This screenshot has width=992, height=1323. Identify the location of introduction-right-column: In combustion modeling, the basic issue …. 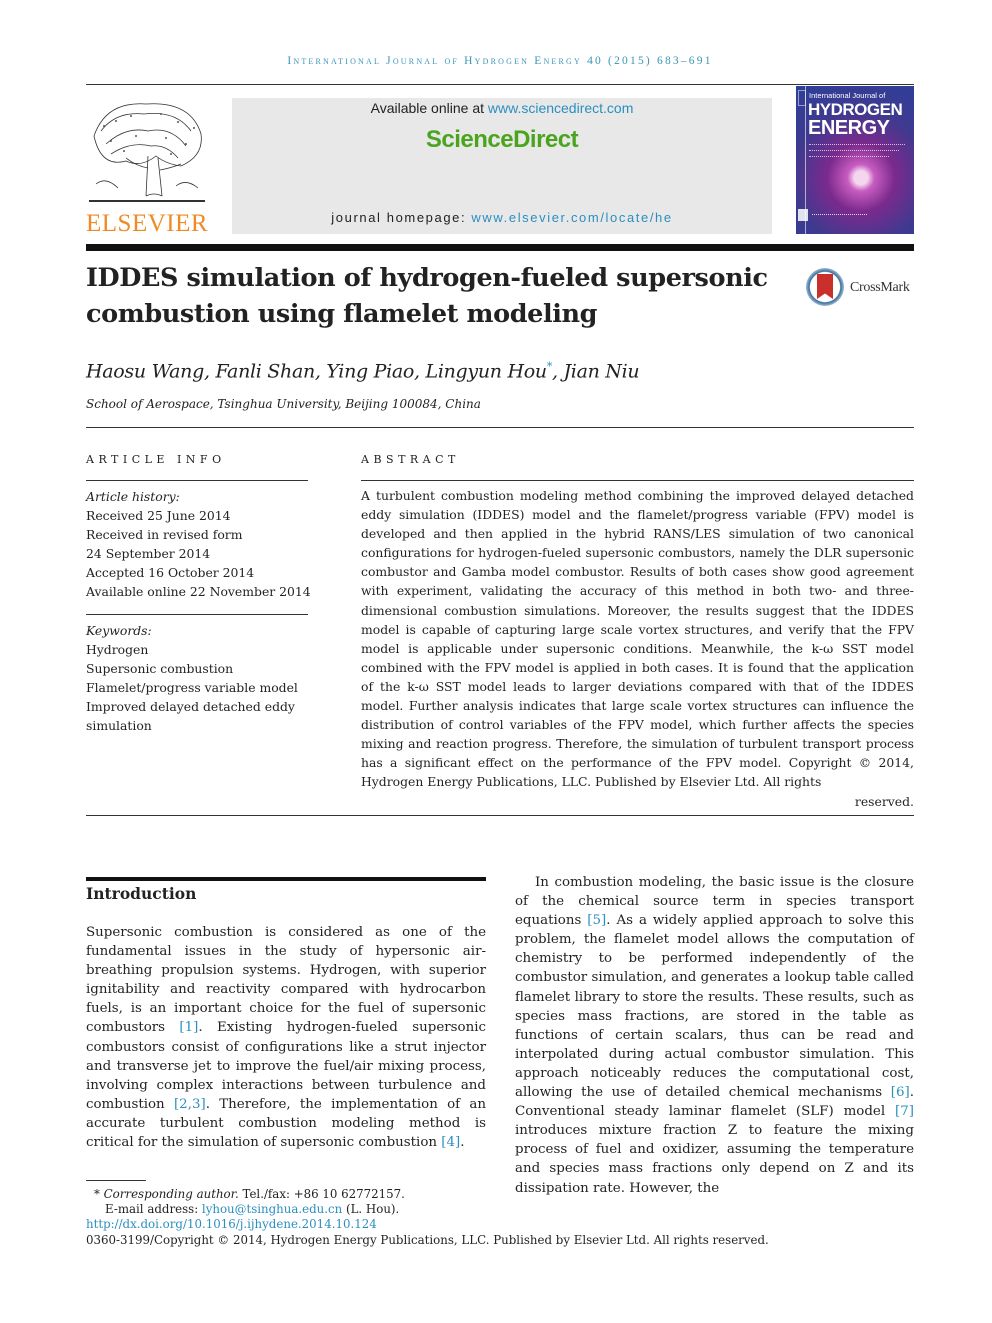
(714, 1035).